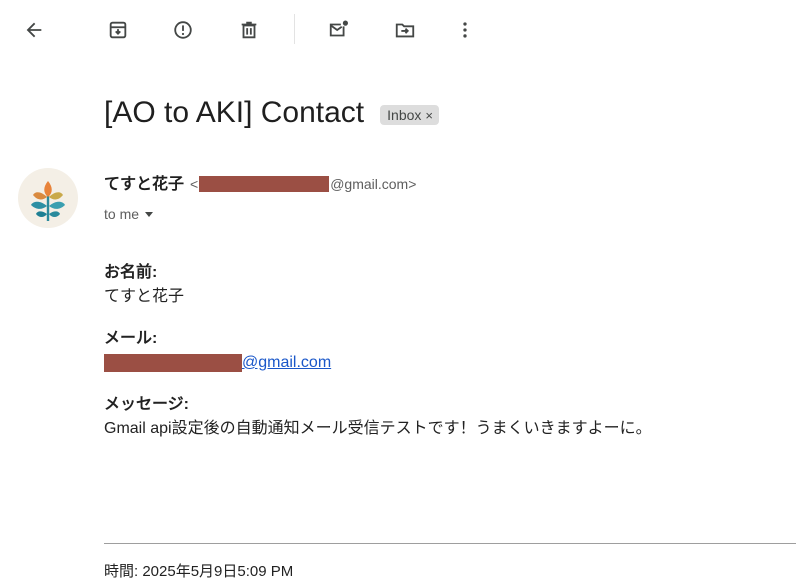 This screenshot has width=796, height=583. I want to click on mail-field: メール: @gmail.com, so click(444, 352).